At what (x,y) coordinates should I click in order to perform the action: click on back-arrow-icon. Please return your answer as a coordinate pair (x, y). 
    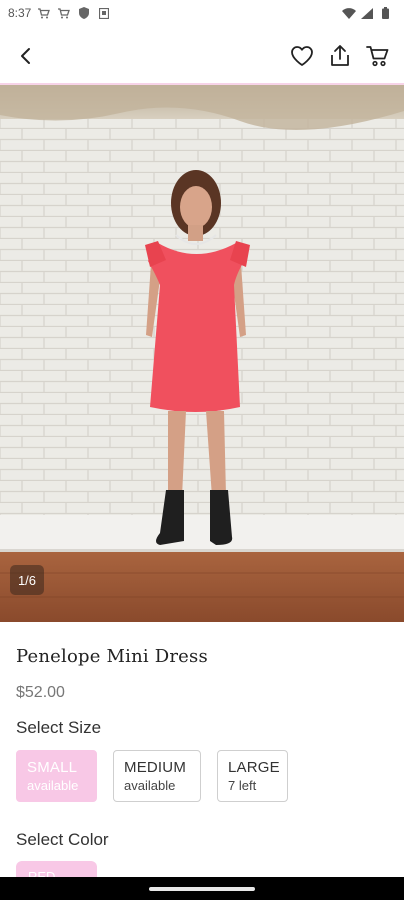
    Looking at the image, I should click on (26, 56).